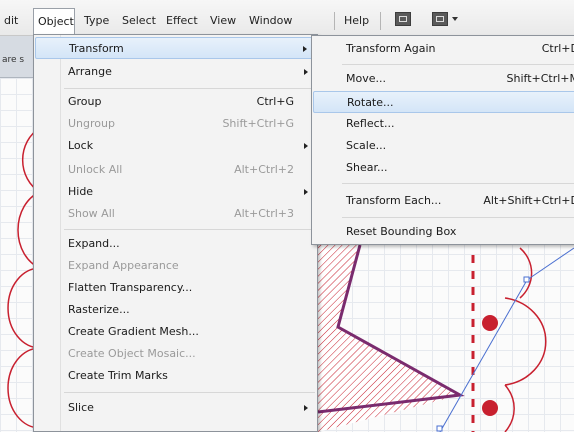 This screenshot has width=574, height=432. I want to click on menu-item-expand-appearance: Expand Appearance, so click(175, 266).